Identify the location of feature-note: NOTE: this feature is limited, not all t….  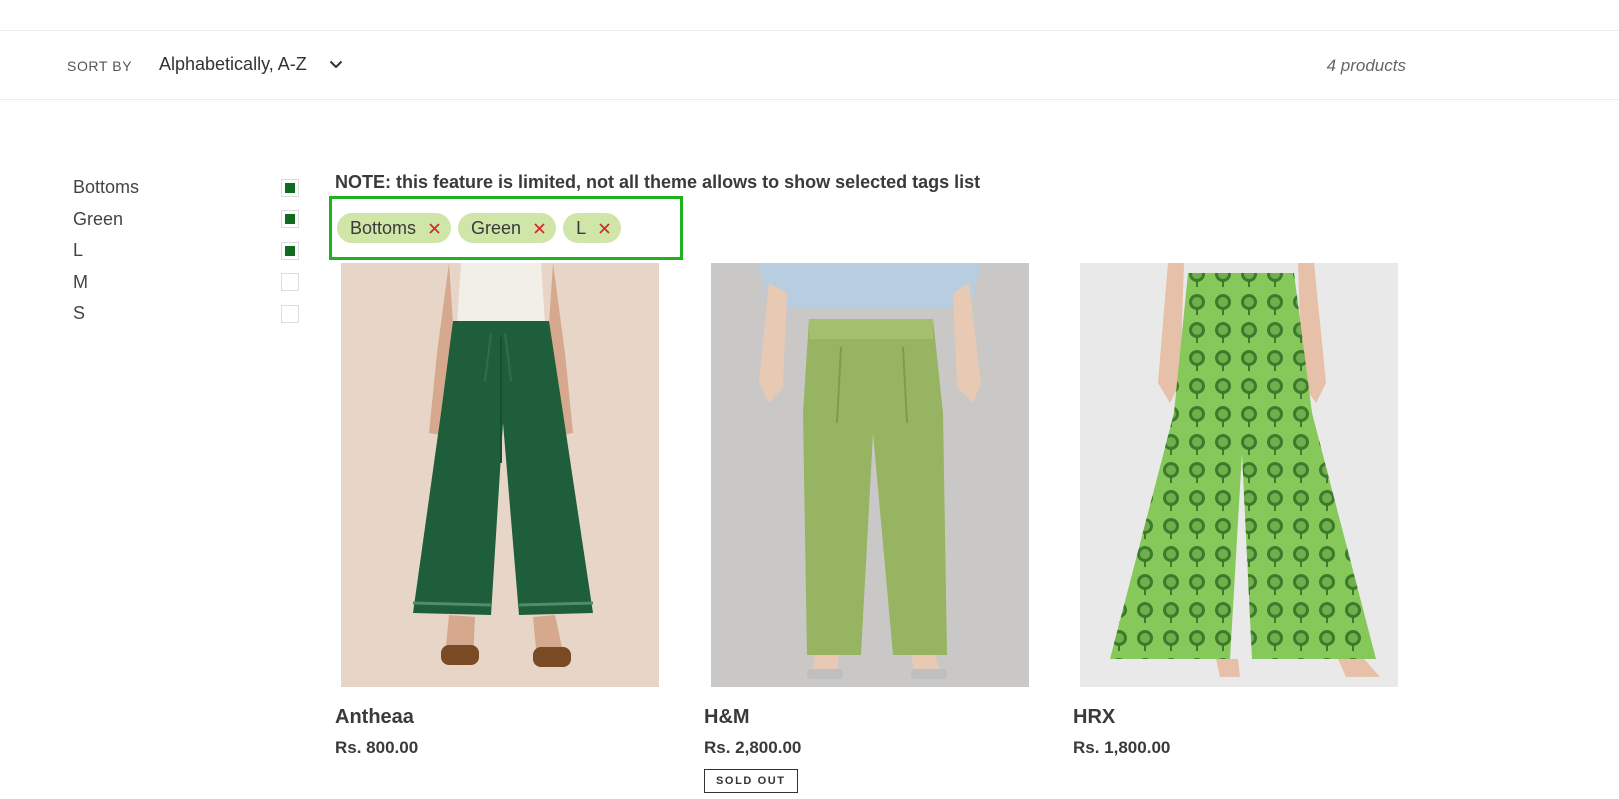
(658, 182).